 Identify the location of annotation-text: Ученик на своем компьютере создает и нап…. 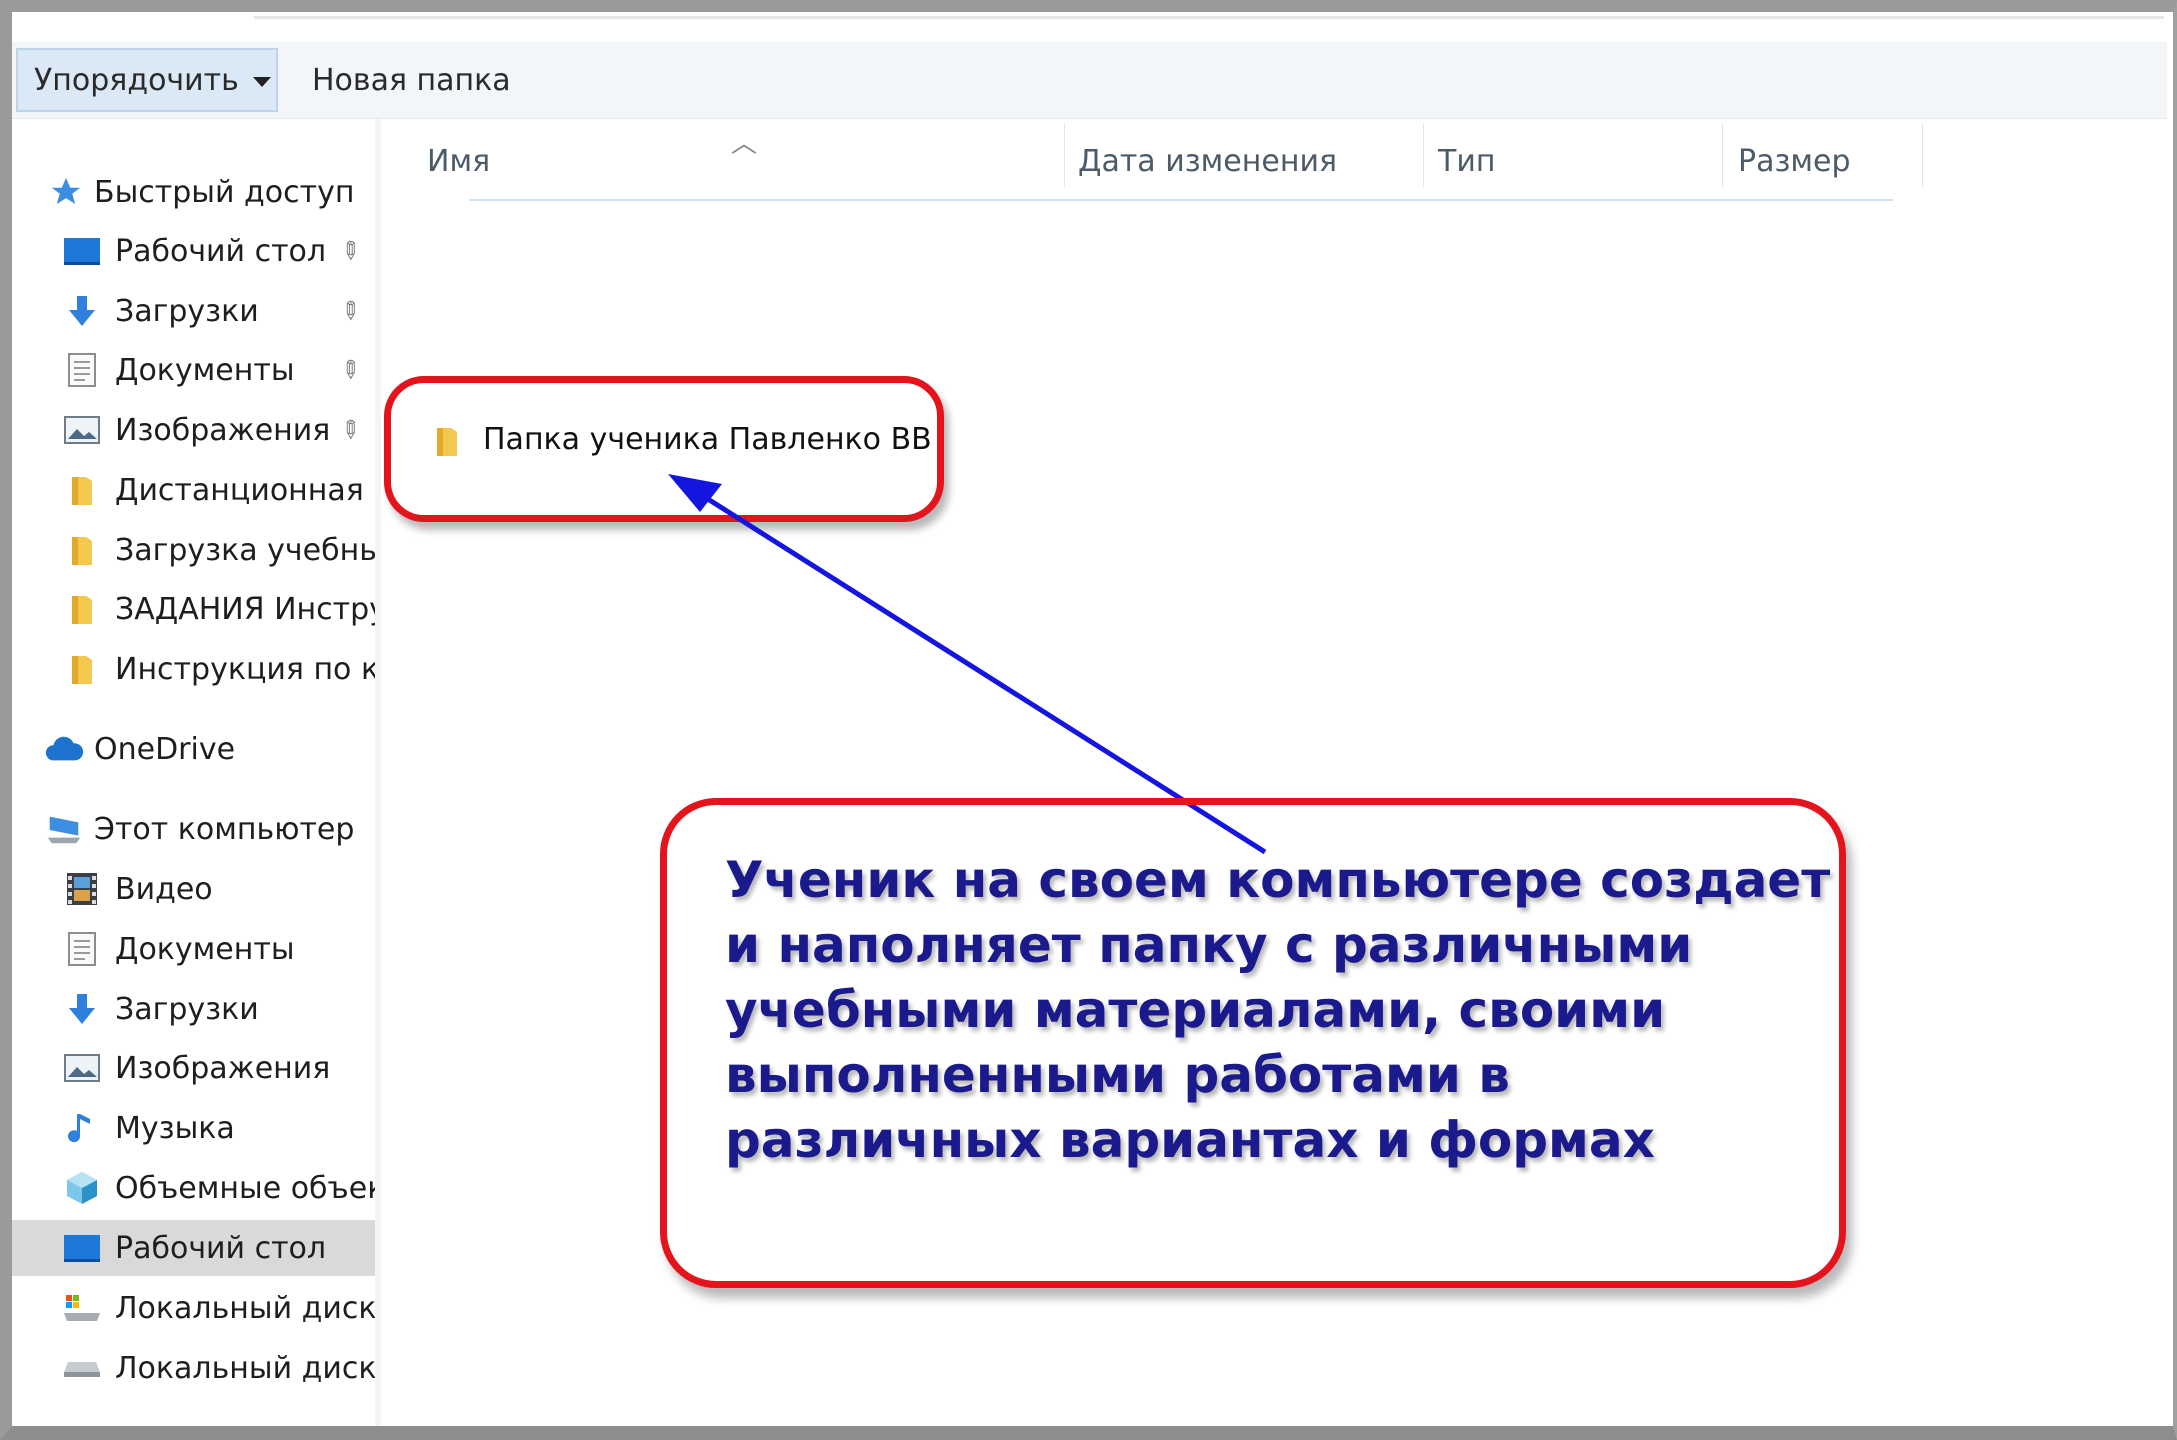
(1280, 1010).